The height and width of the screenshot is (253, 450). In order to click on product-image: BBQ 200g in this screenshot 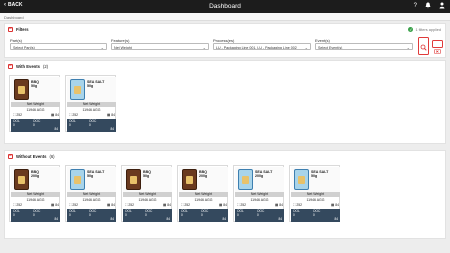, I will do `click(203, 179)`.